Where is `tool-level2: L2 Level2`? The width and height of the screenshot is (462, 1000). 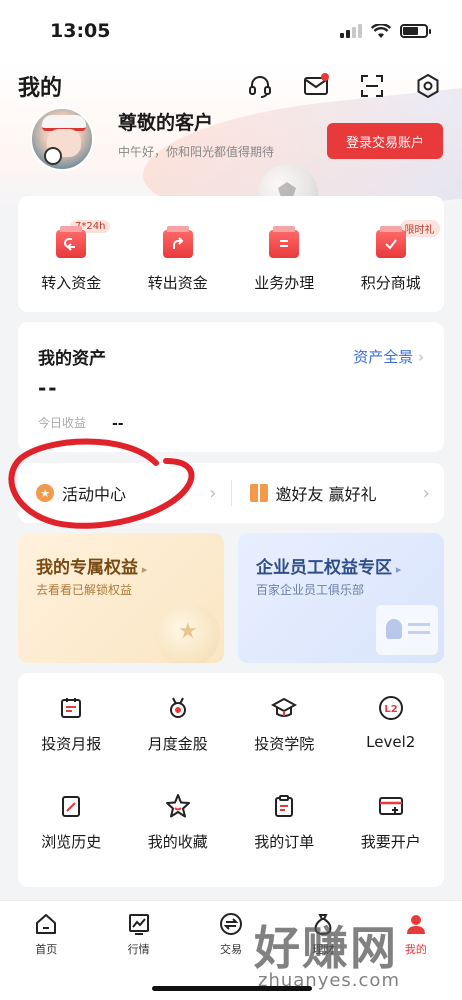 tool-level2: L2 Level2 is located at coordinates (391, 744).